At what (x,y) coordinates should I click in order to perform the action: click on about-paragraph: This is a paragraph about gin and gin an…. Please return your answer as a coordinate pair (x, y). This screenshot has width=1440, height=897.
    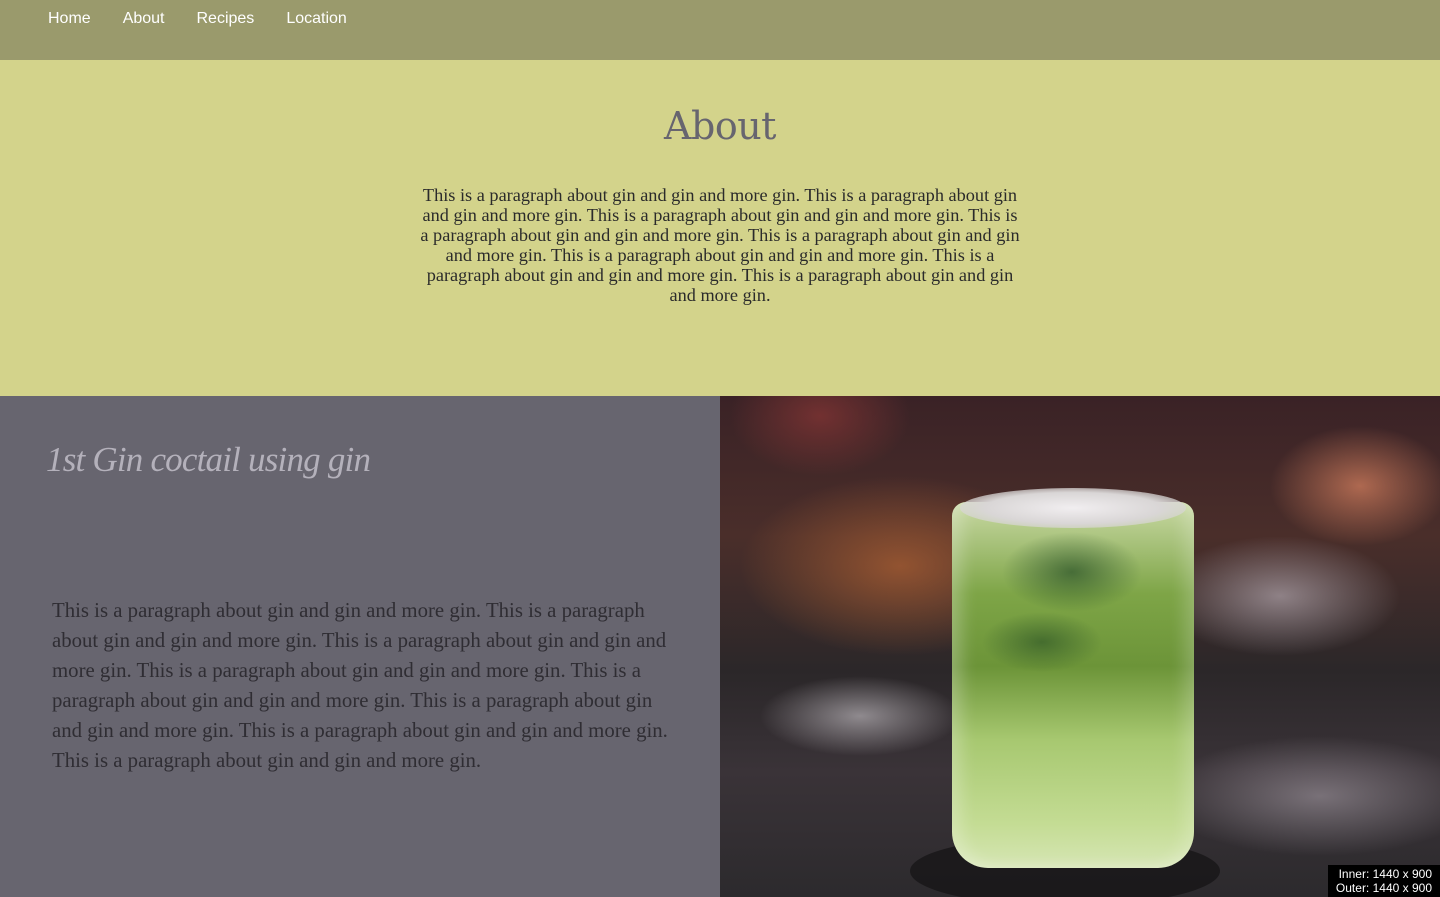
    Looking at the image, I should click on (720, 245).